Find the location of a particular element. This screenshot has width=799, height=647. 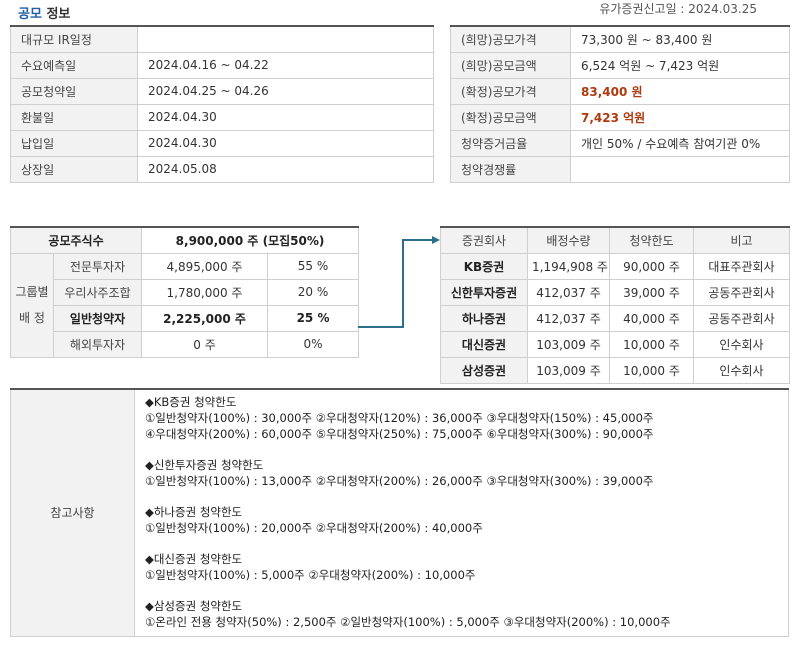

broker-name: 대신증권 is located at coordinates (484, 344).